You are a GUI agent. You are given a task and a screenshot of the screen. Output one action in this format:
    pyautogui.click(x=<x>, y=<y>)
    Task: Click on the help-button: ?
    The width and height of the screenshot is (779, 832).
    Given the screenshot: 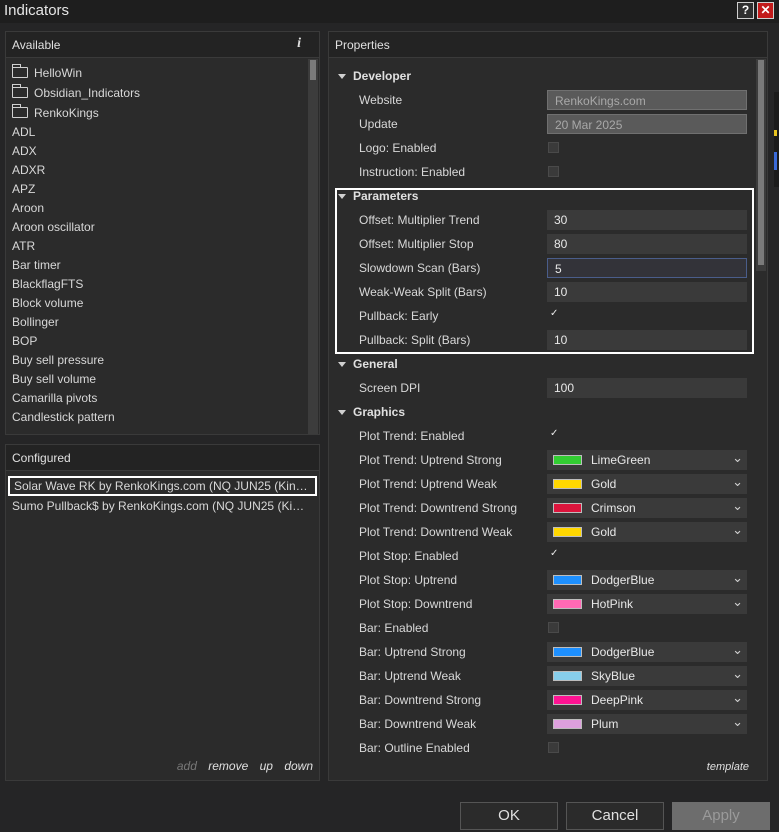 What is the action you would take?
    pyautogui.click(x=745, y=10)
    